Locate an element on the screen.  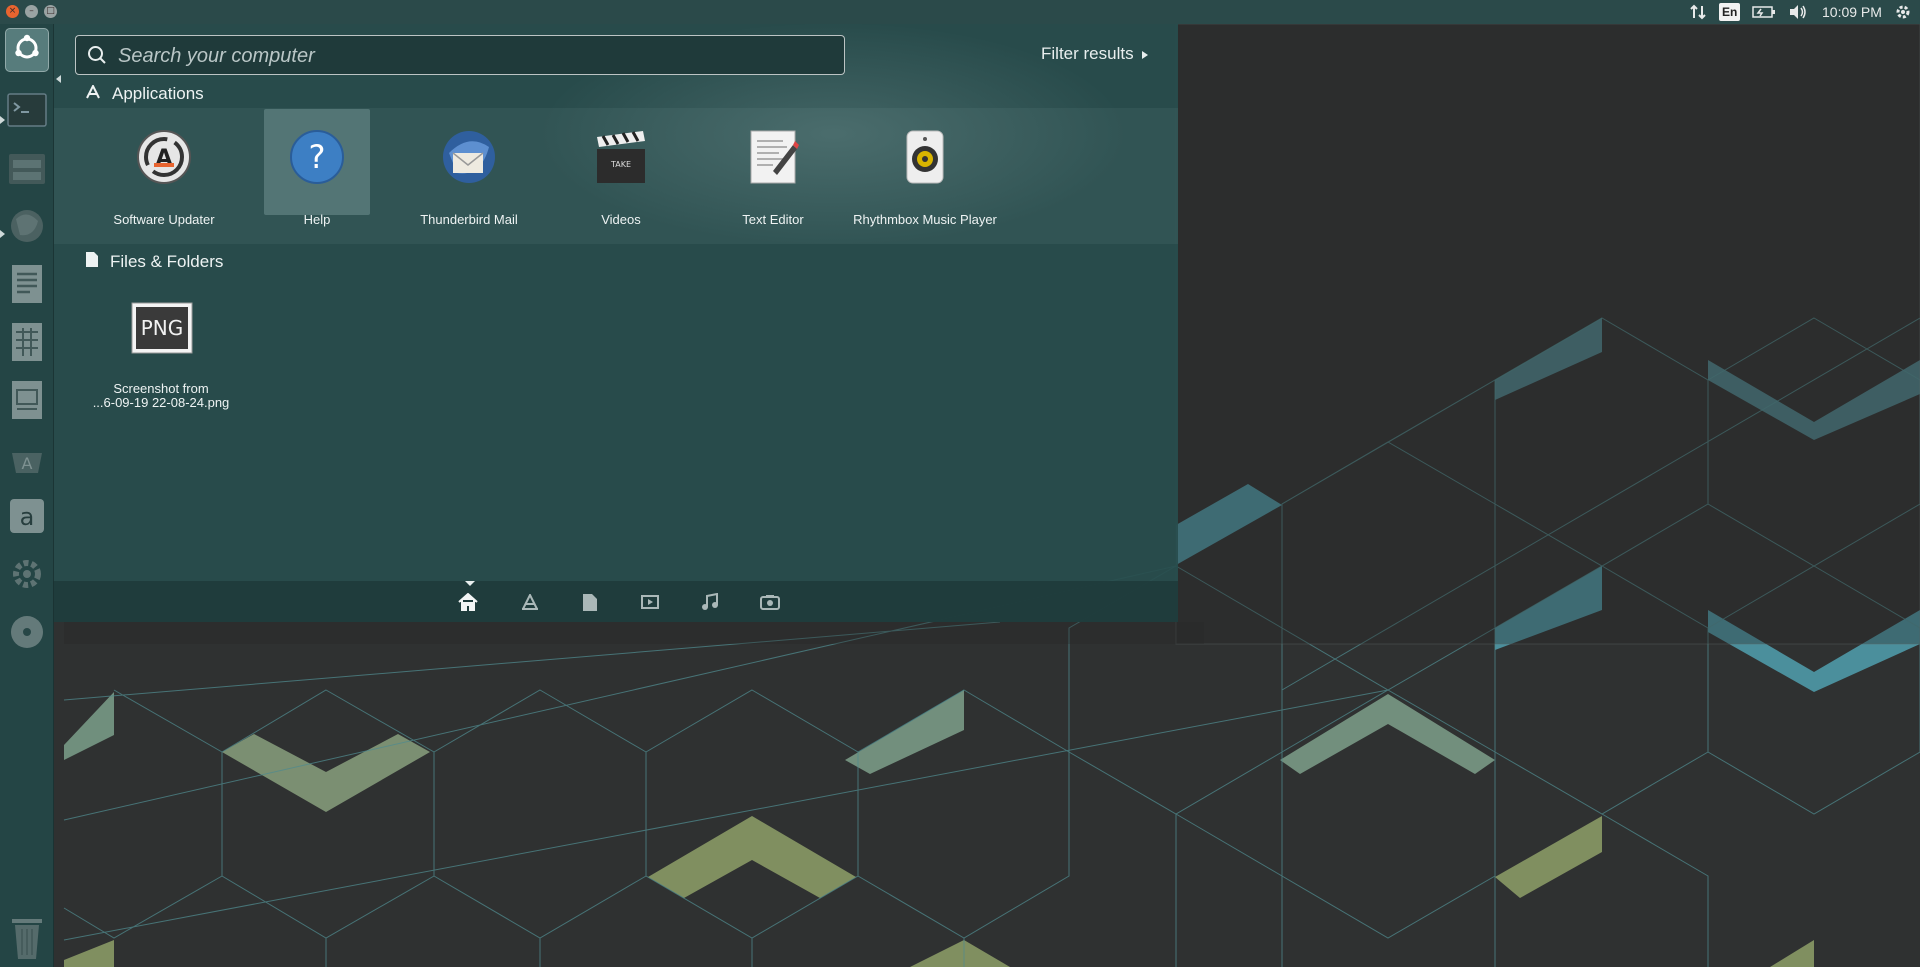
svg-text: TAKE is located at coordinates (620, 164).